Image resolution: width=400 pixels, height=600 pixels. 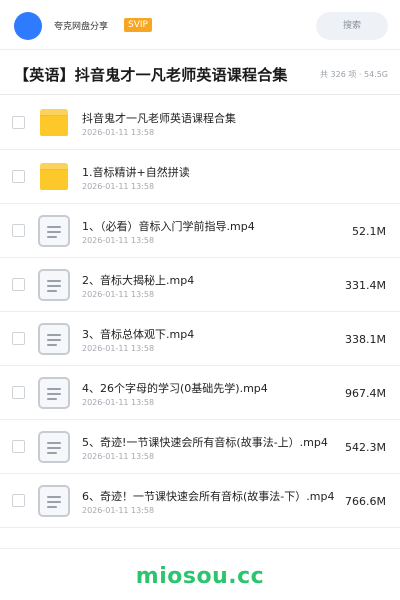 What do you see at coordinates (138, 334) in the screenshot?
I see `item-name: 3、音标总体观下.mp4` at bounding box center [138, 334].